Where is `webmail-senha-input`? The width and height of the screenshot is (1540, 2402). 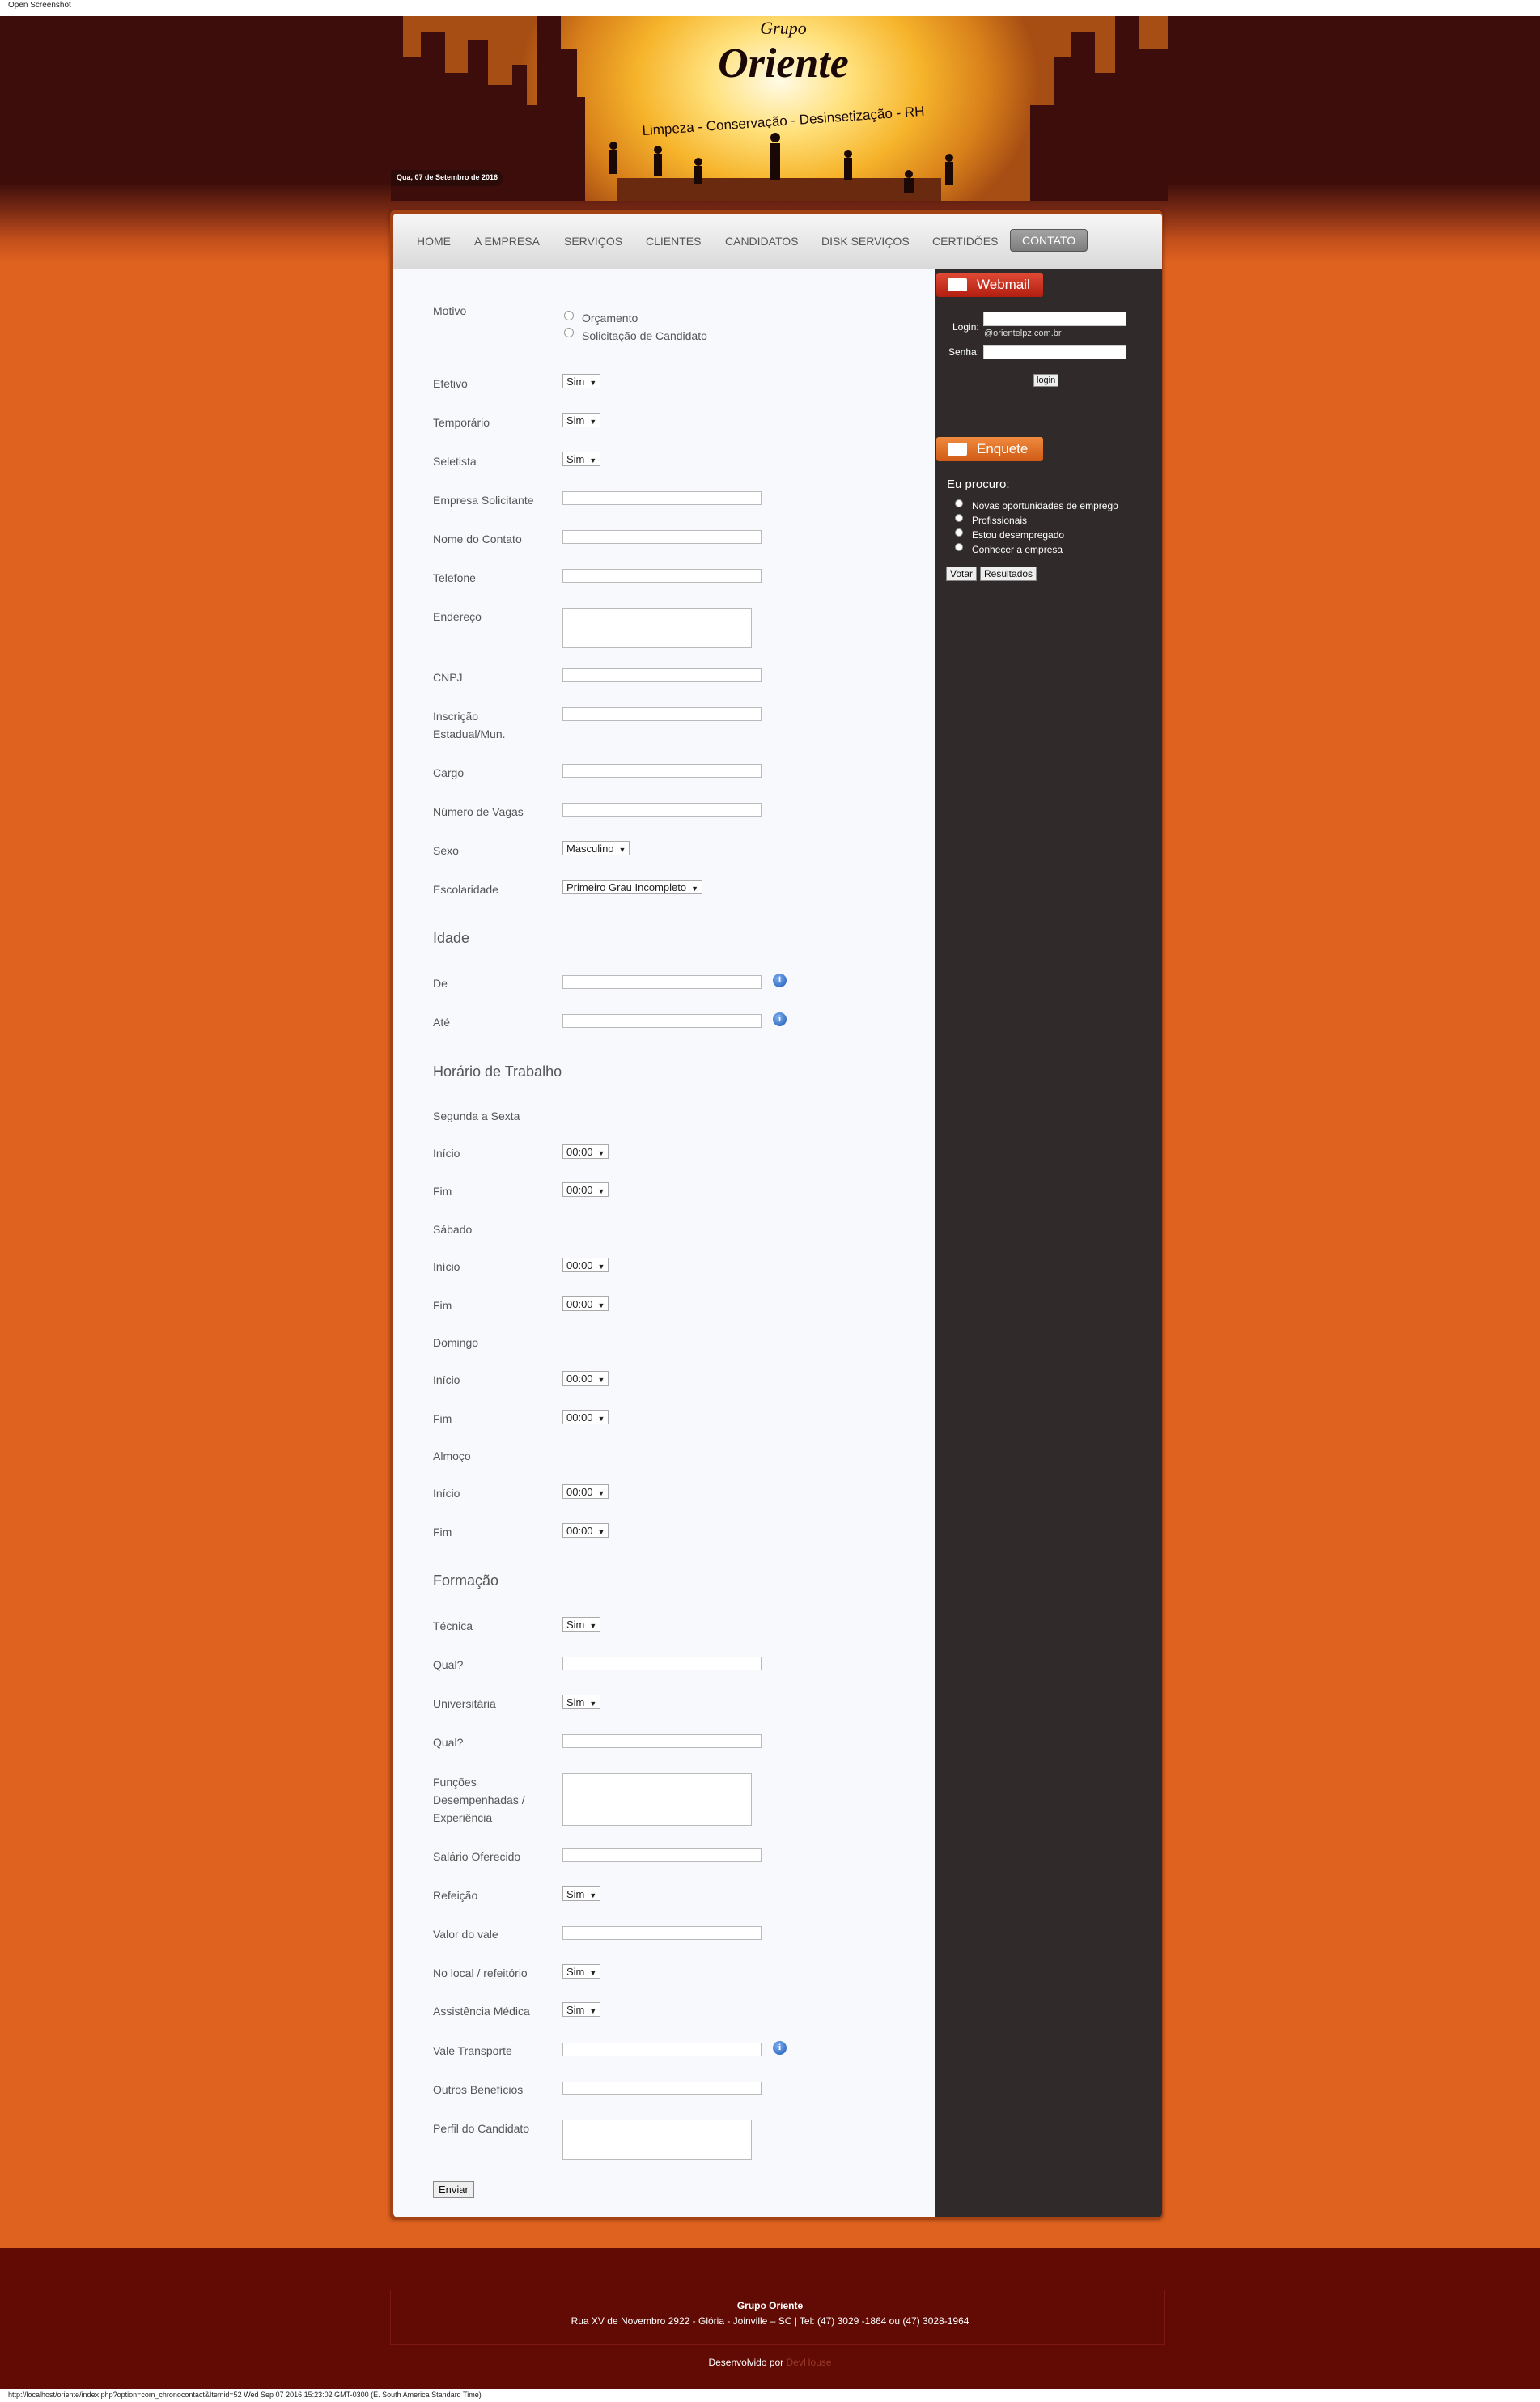
webmail-senha-input is located at coordinates (1054, 352).